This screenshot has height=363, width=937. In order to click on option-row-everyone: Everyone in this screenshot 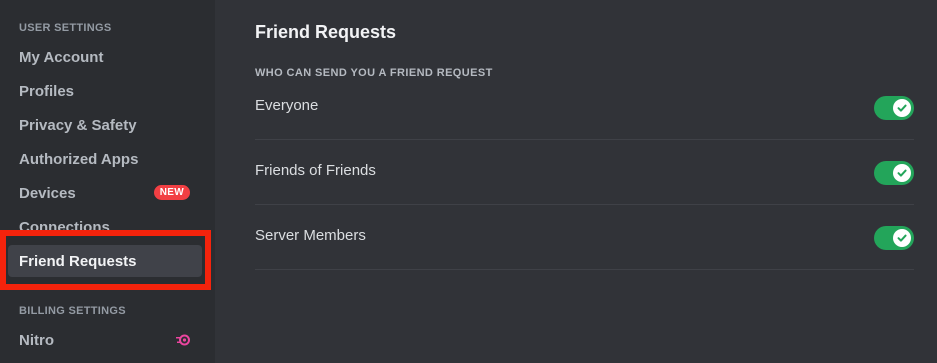, I will do `click(584, 107)`.